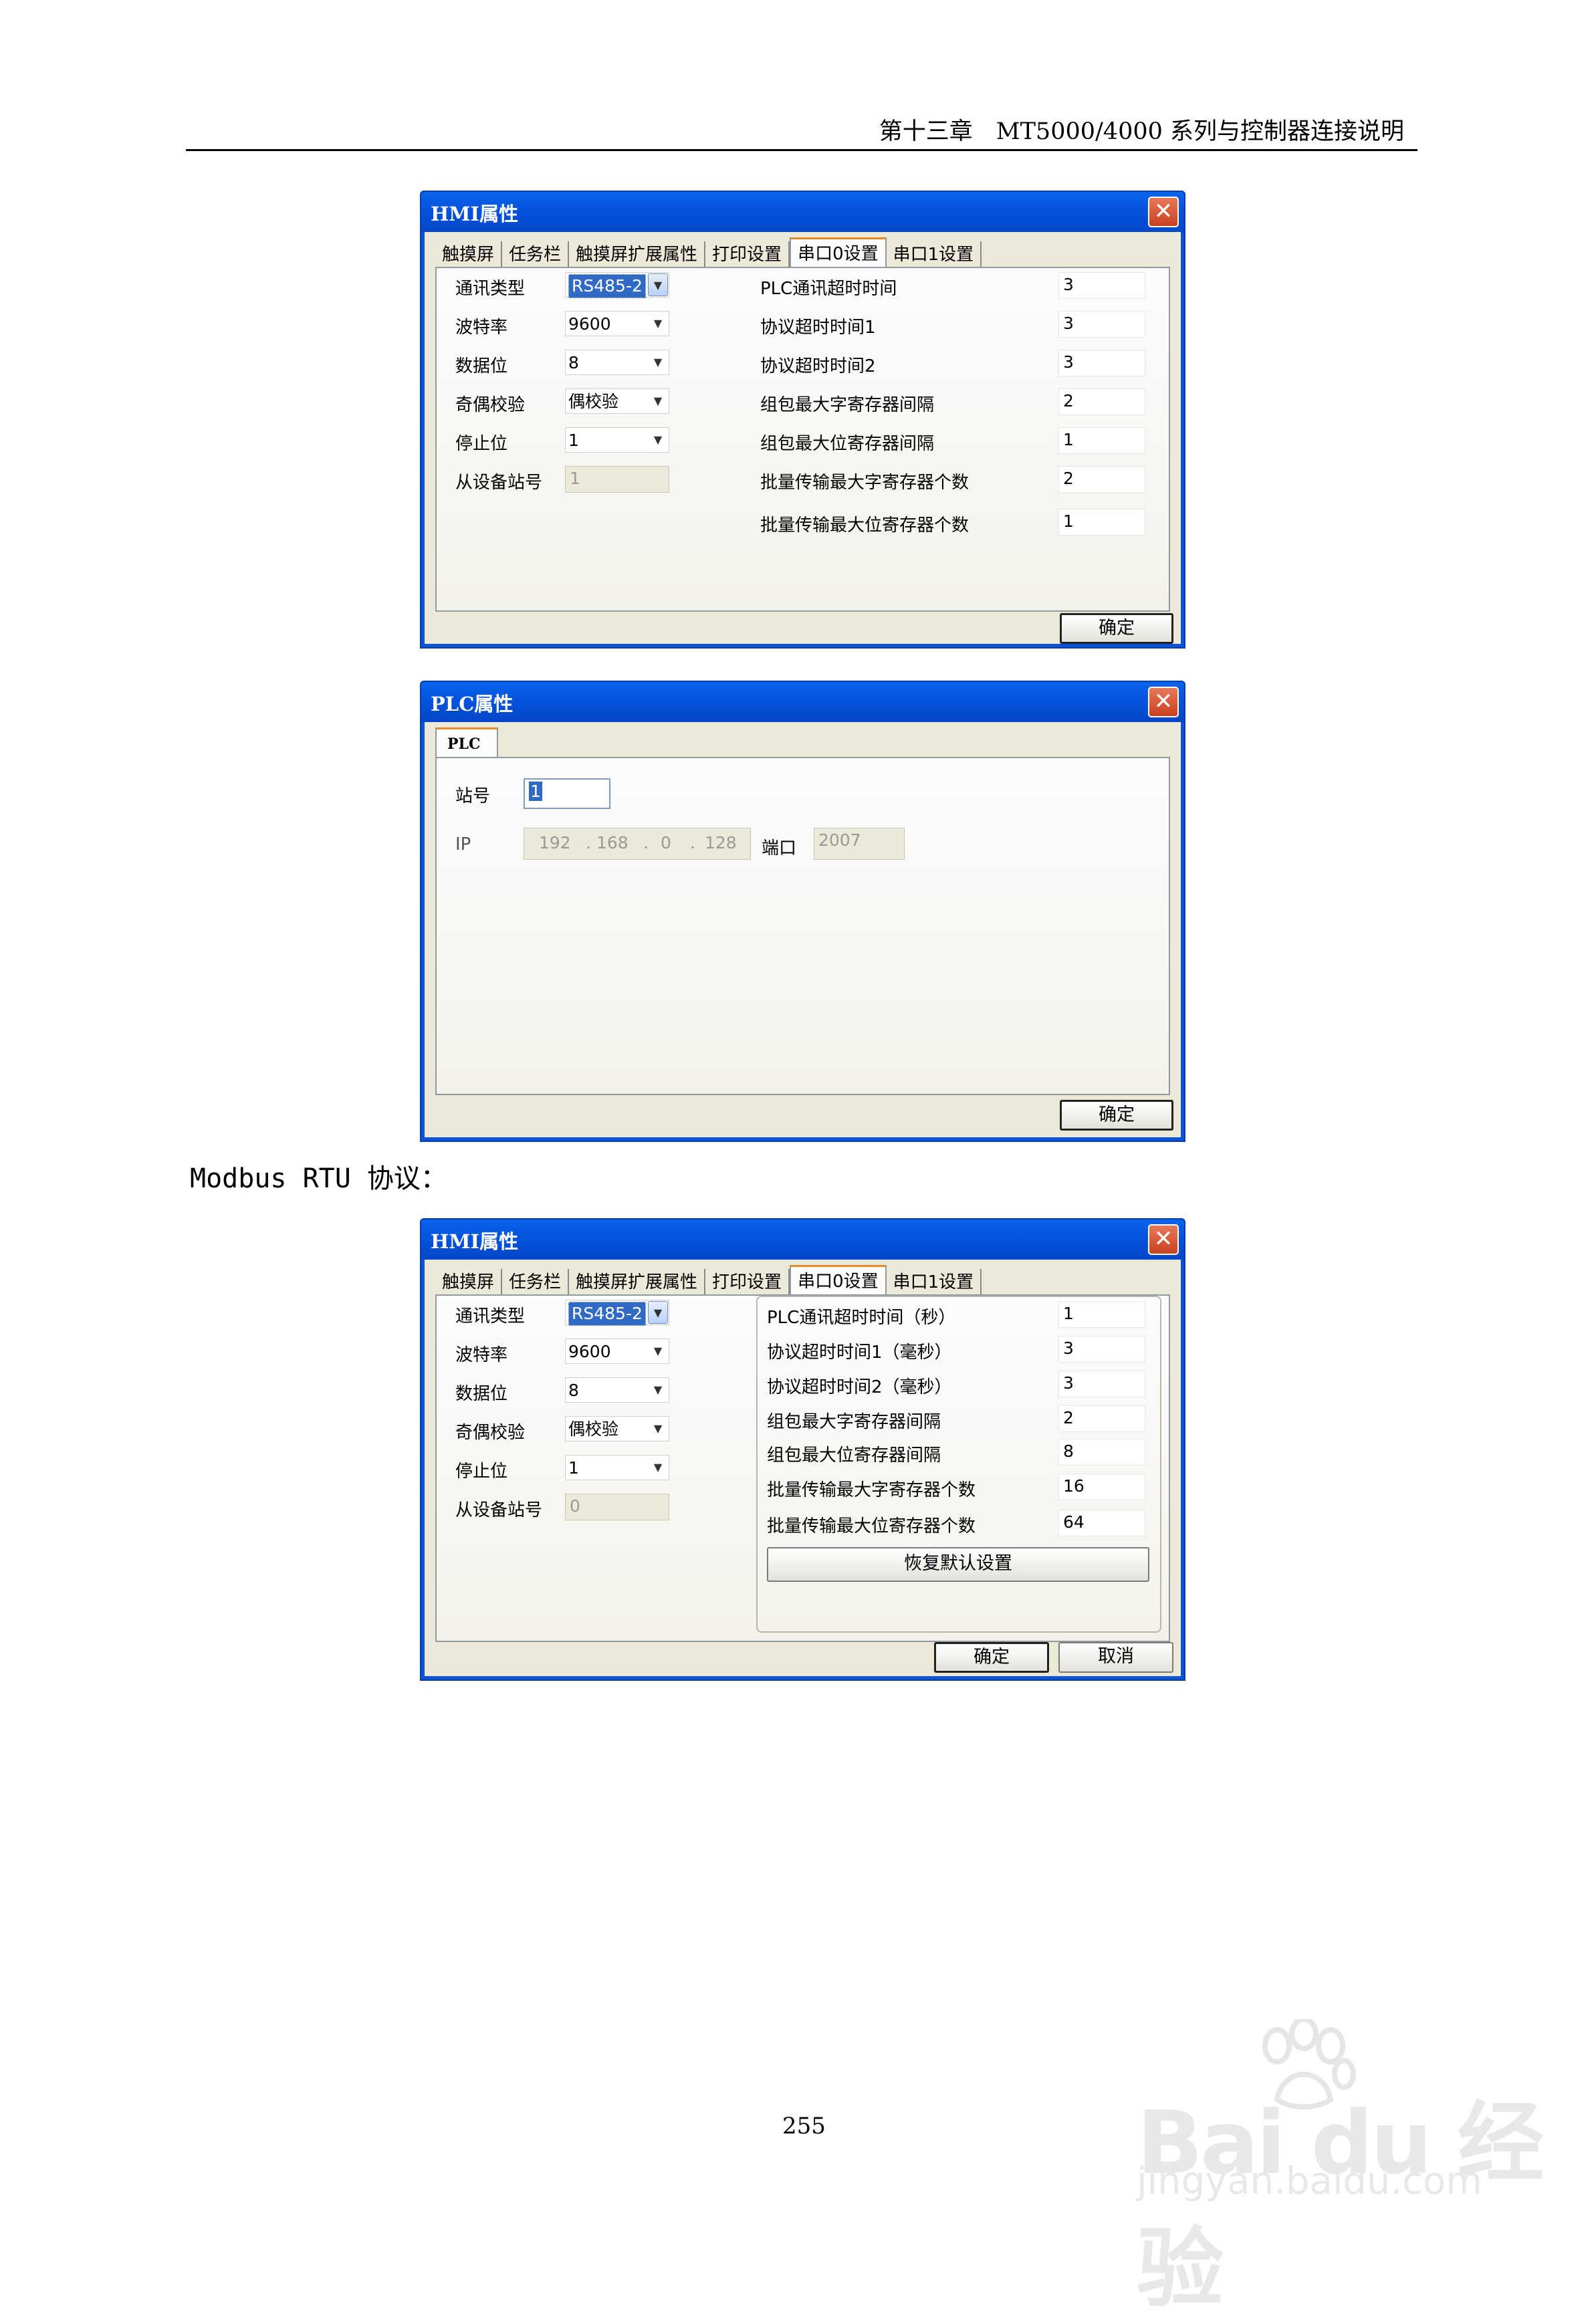 The image size is (1592, 2324). I want to click on tab-panel: 站号 1 IP 192 . 168 . 0 . 128 端口 2007, so click(802, 926).